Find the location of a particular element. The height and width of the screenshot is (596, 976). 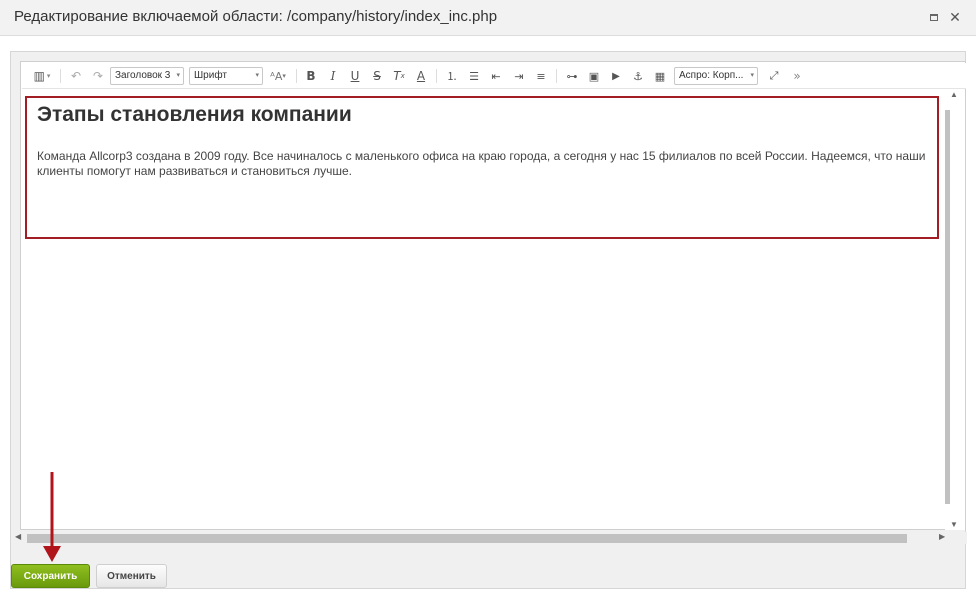

link-icon: ⊶ is located at coordinates (572, 76).